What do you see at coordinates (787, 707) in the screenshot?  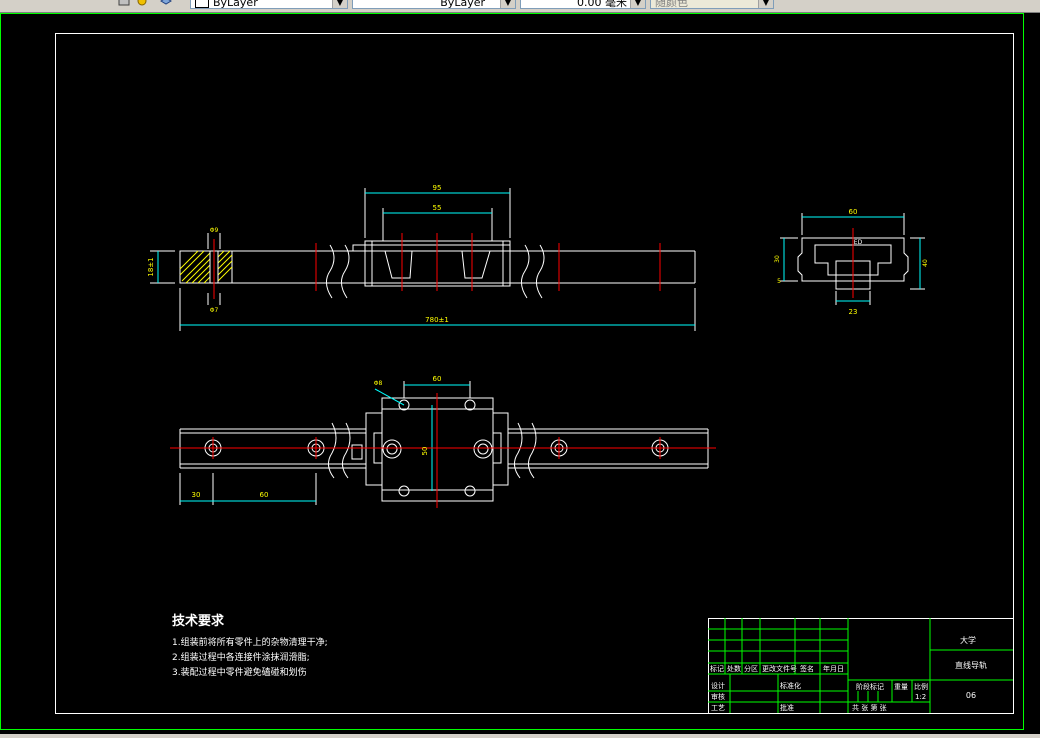 I see `tb-approve: 批准` at bounding box center [787, 707].